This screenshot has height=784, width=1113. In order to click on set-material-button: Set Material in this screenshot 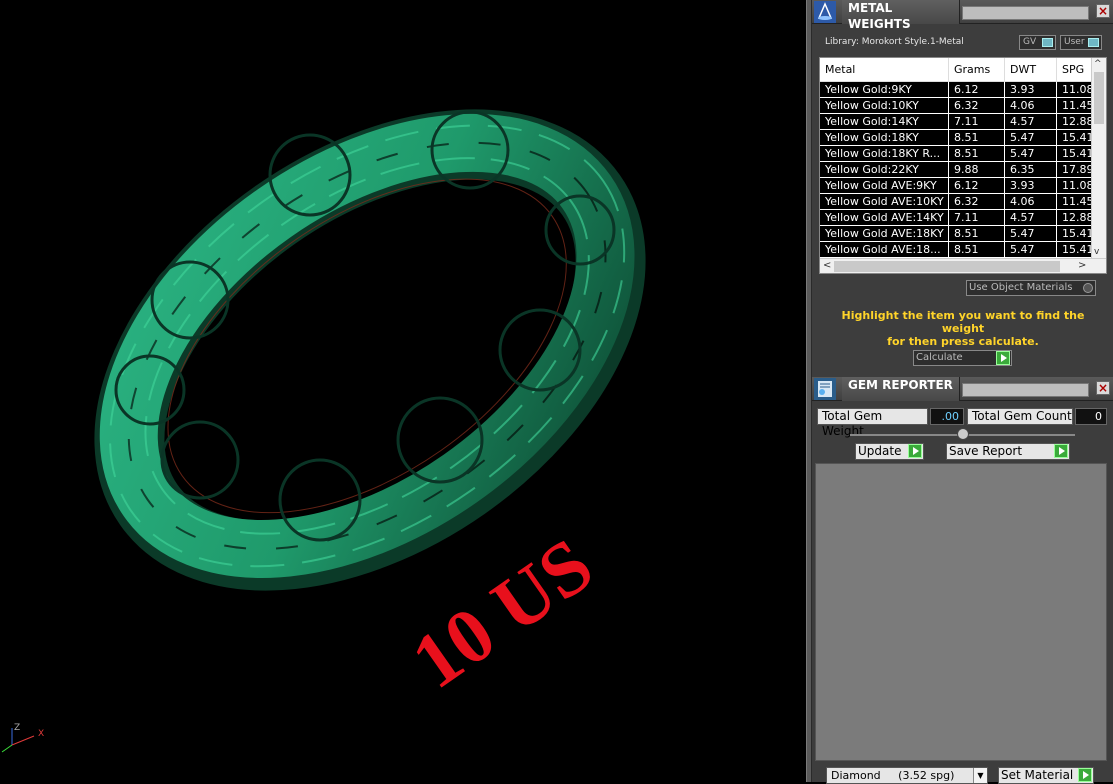, I will do `click(1046, 775)`.